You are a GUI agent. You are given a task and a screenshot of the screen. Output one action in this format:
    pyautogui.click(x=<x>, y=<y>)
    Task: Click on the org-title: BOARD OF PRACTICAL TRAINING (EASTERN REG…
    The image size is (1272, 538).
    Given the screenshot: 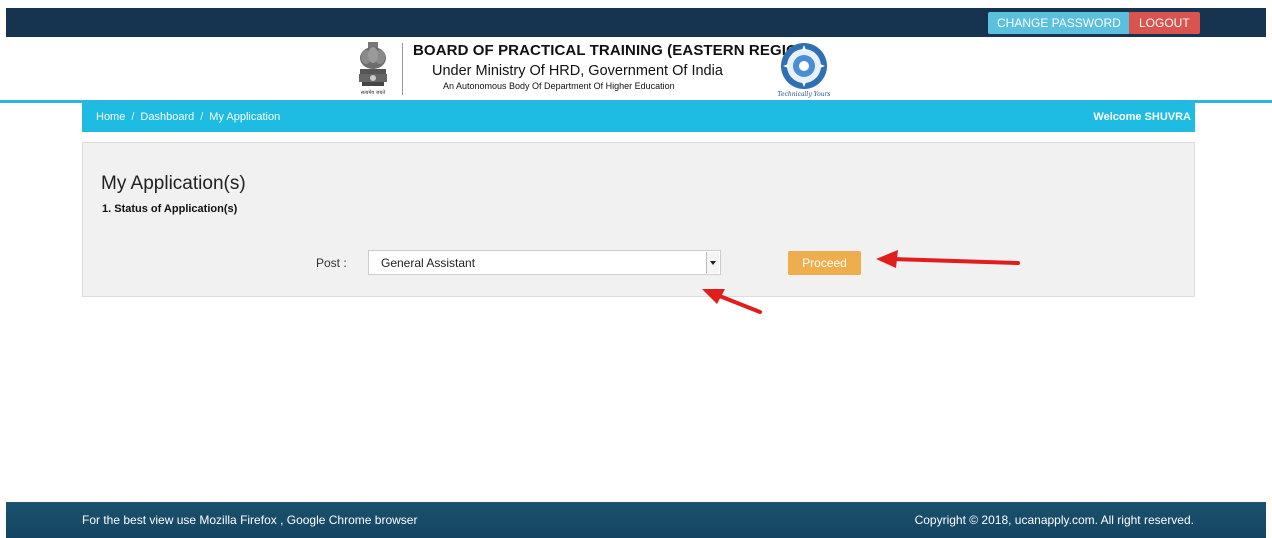 What is the action you would take?
    pyautogui.click(x=613, y=50)
    